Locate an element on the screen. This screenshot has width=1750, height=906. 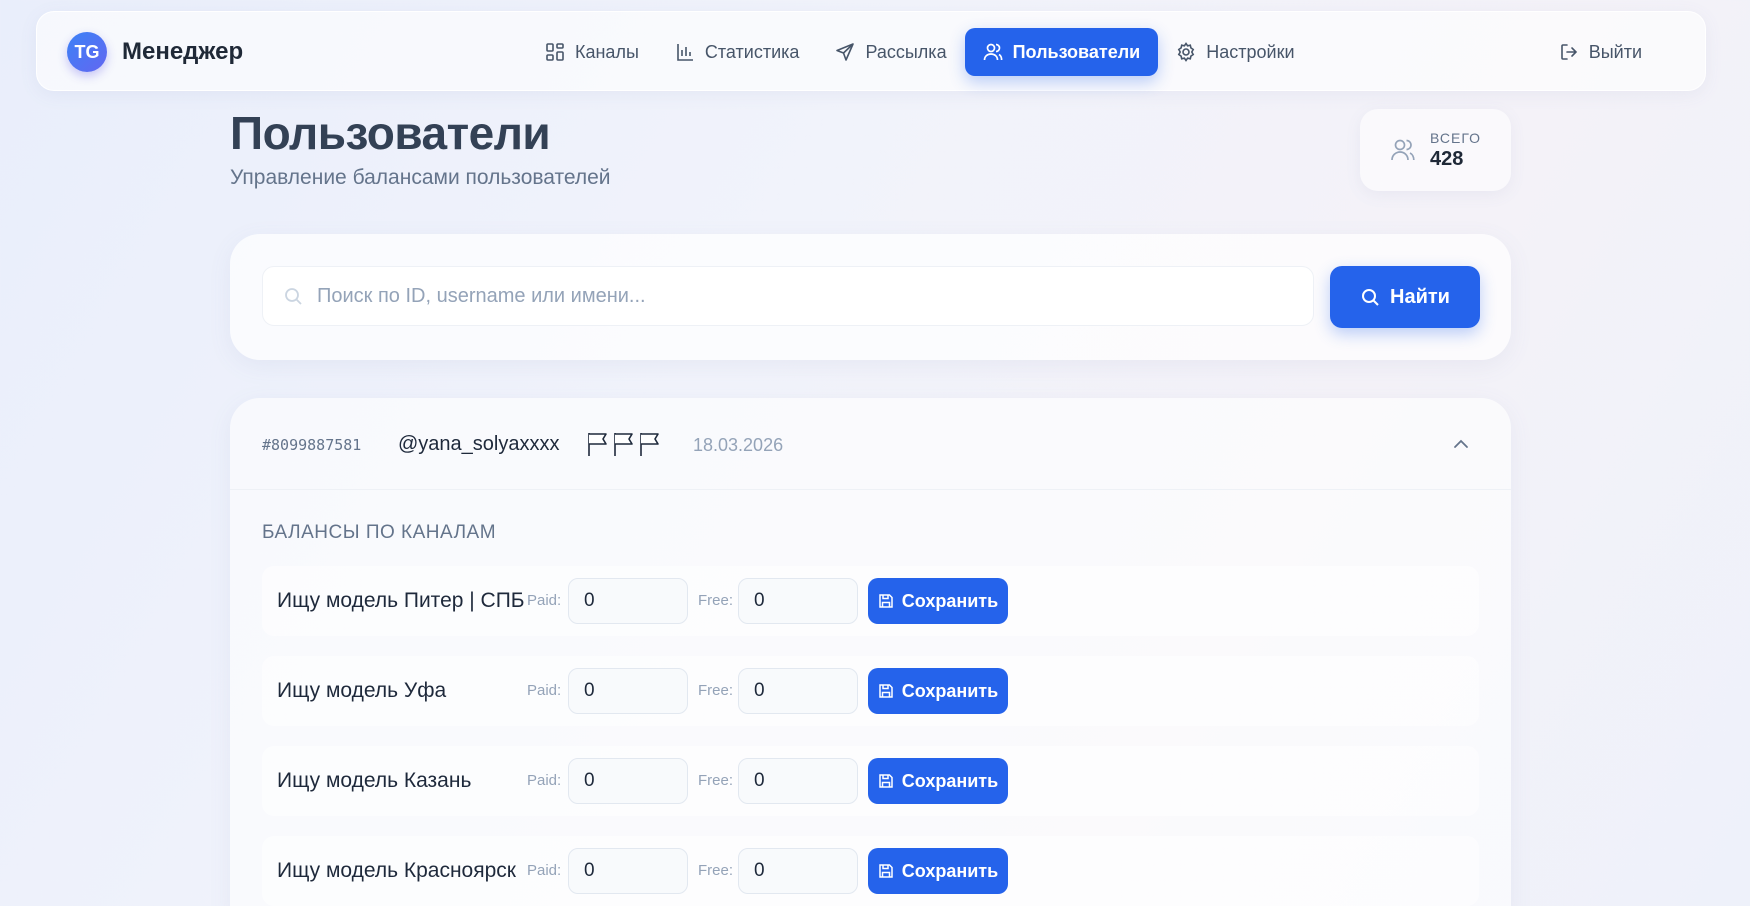
user-flags is located at coordinates (625, 444).